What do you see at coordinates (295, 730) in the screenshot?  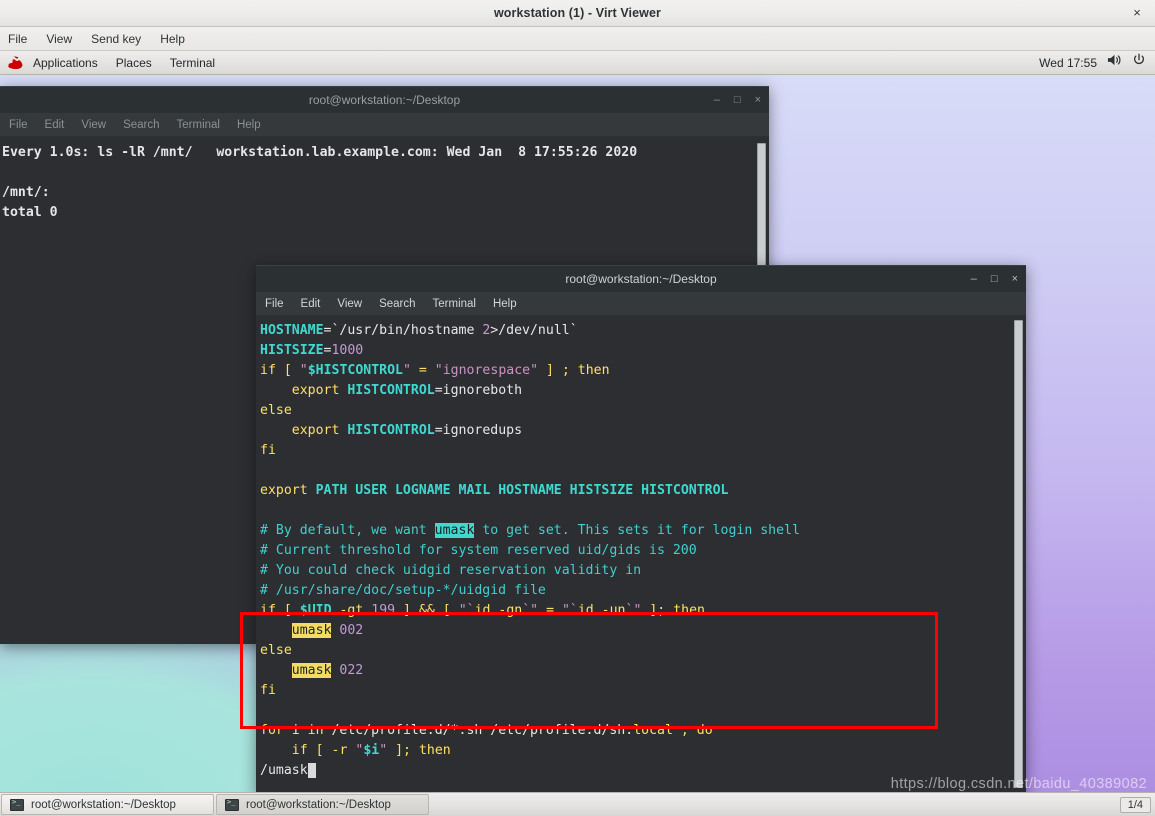 I see `code-token: i` at bounding box center [295, 730].